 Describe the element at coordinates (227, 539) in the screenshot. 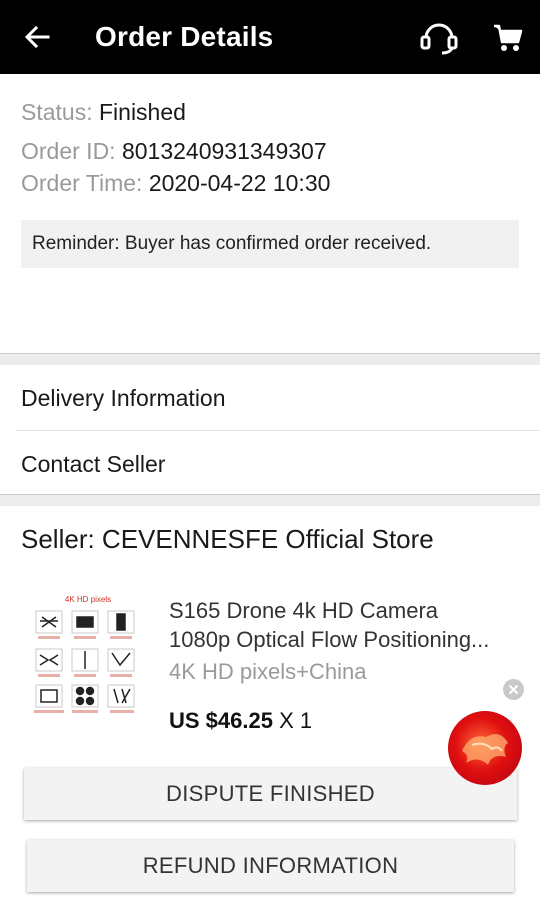

I see `seller-name: Seller: CEVENNESFE Official Store` at that location.